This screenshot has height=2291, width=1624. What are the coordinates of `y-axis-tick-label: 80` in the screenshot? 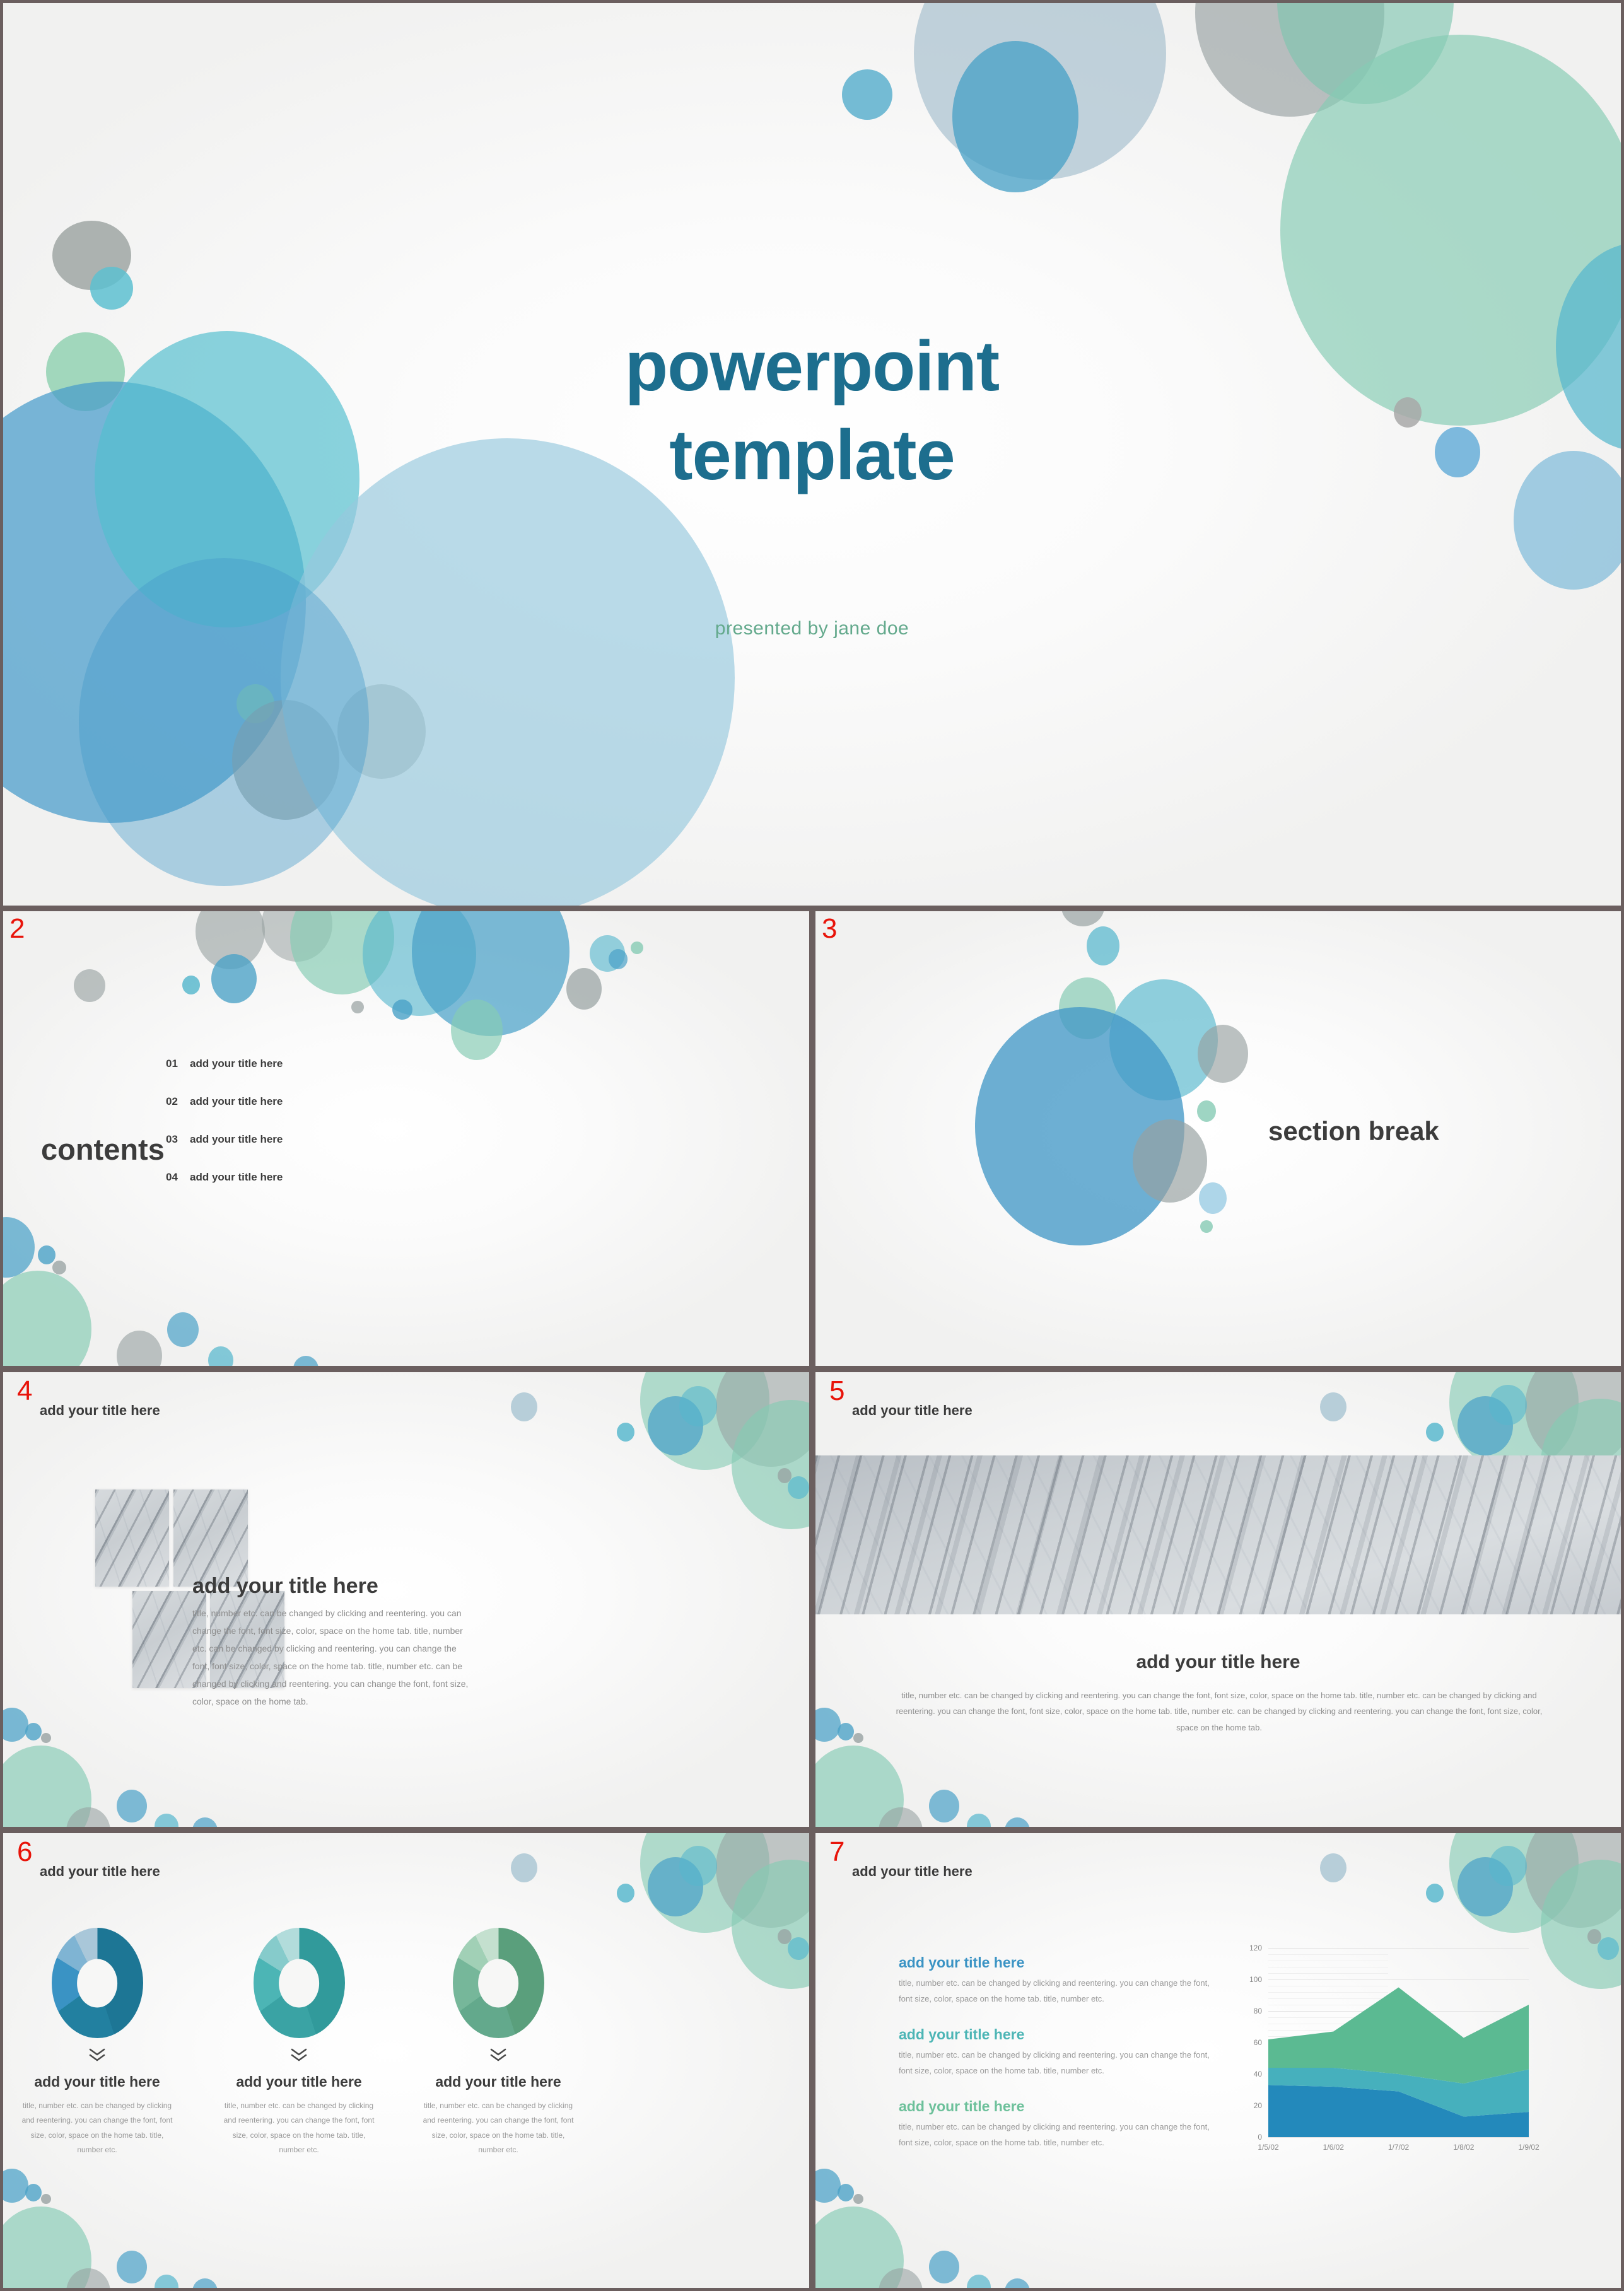 It's located at (1258, 2011).